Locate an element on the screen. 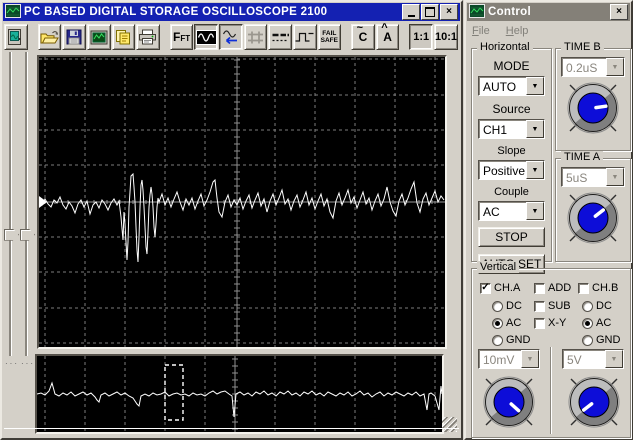 The height and width of the screenshot is (440, 633). measure-a-button: ^ A is located at coordinates (387, 36).